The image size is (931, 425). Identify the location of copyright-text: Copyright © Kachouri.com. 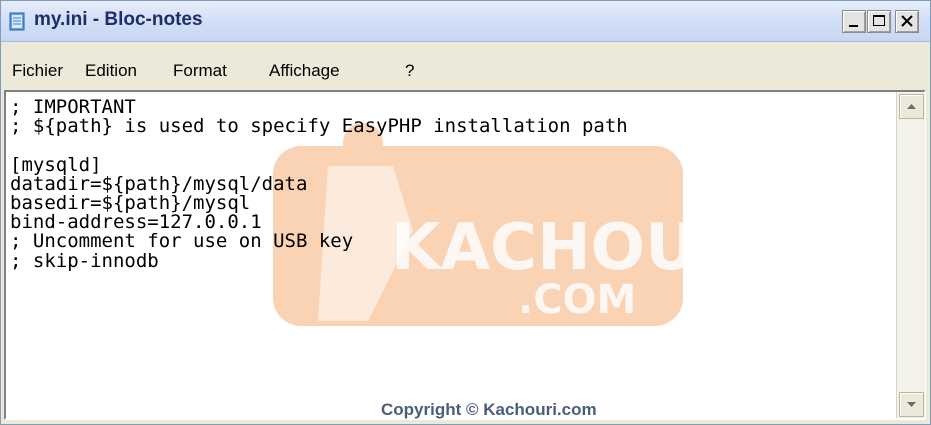
(489, 409).